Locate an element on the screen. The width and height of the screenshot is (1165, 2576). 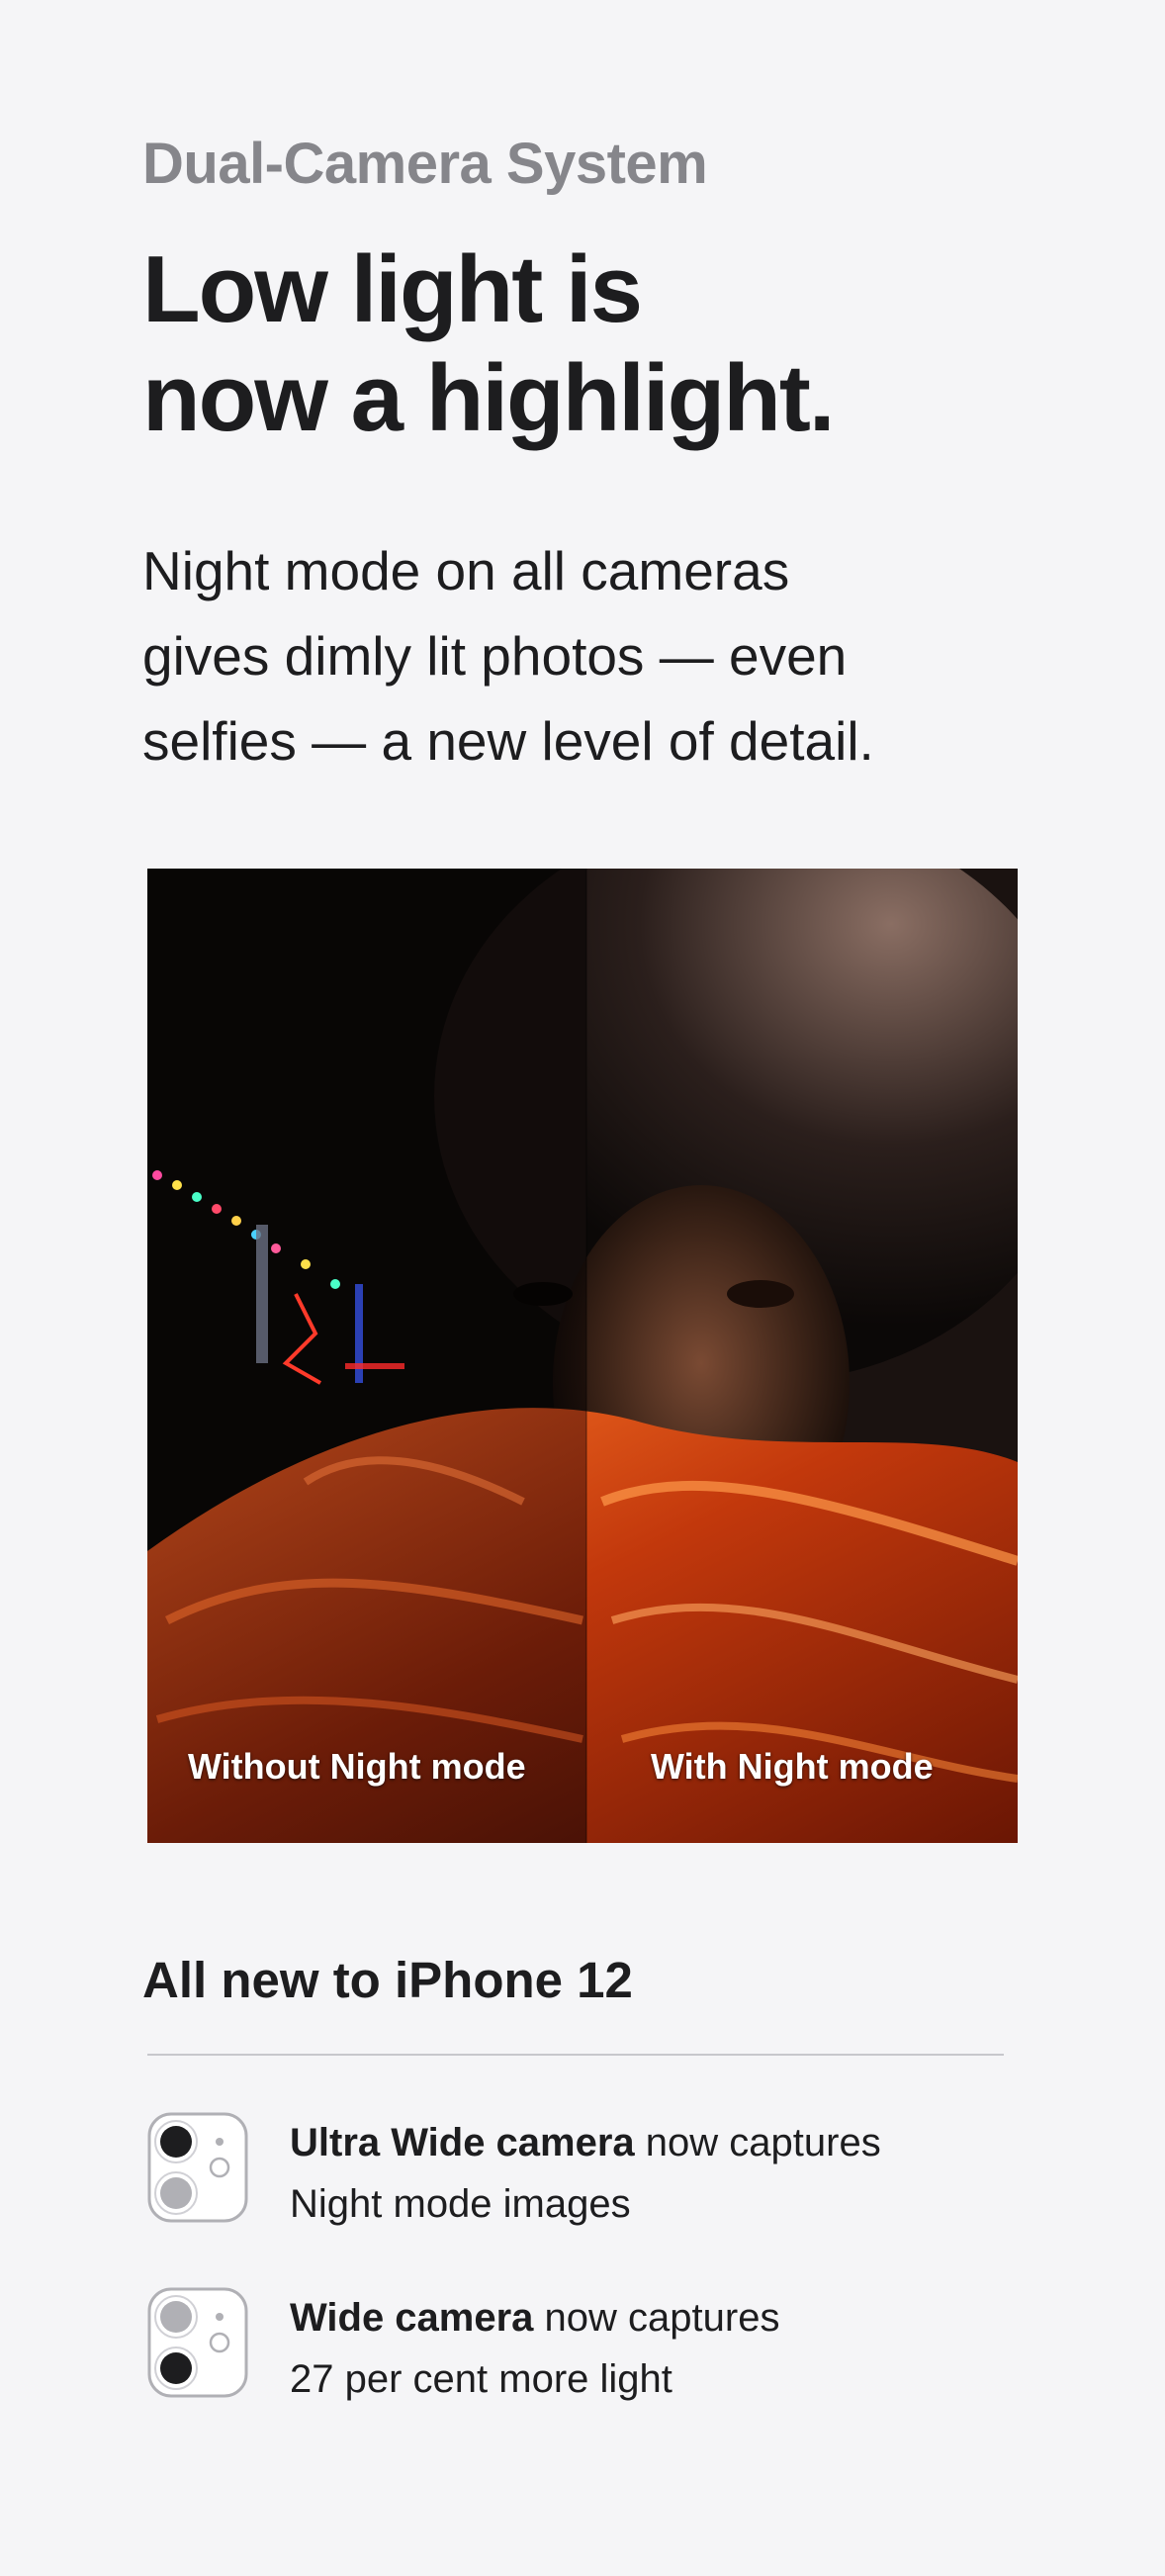
section-headline: Low light is now a highlight. is located at coordinates (587, 344).